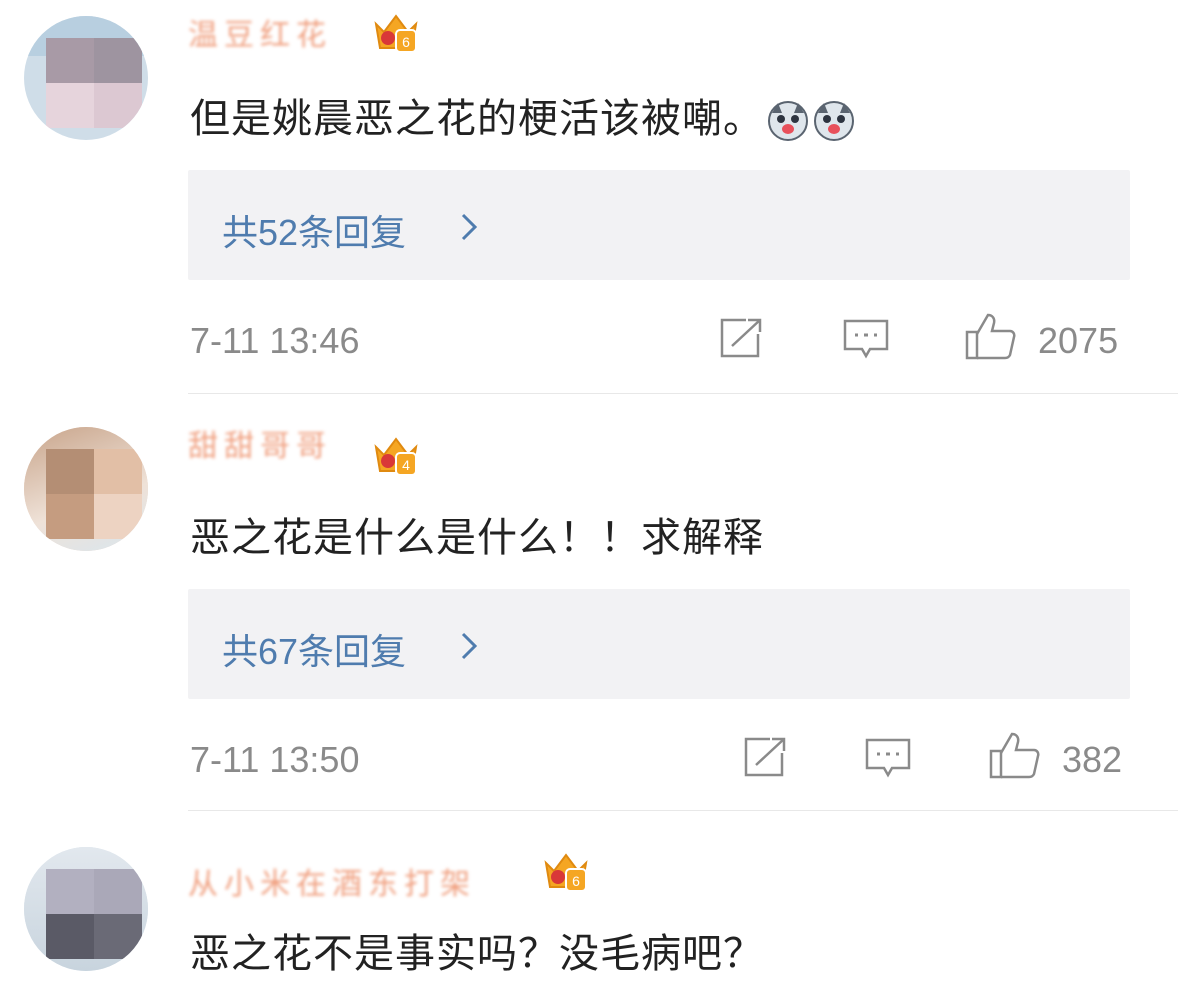  Describe the element at coordinates (273, 441) in the screenshot. I see `username: 甜甜哥哥` at that location.